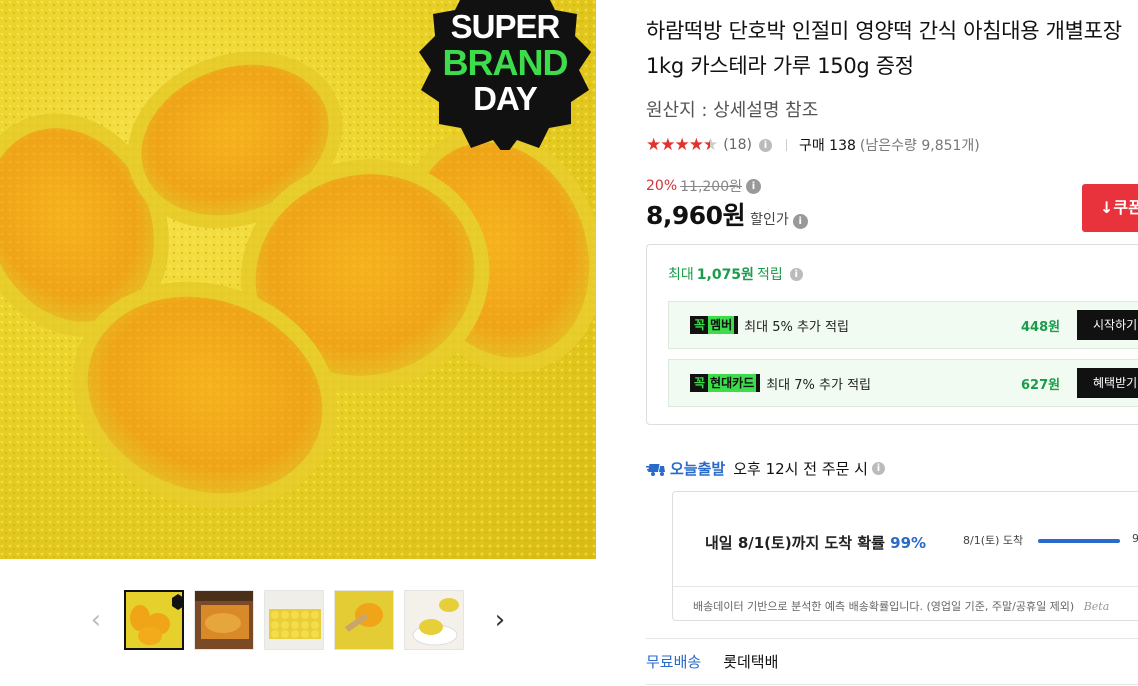 This screenshot has height=686, width=1138. What do you see at coordinates (505, 98) in the screenshot?
I see `badge-line-3: DAY` at bounding box center [505, 98].